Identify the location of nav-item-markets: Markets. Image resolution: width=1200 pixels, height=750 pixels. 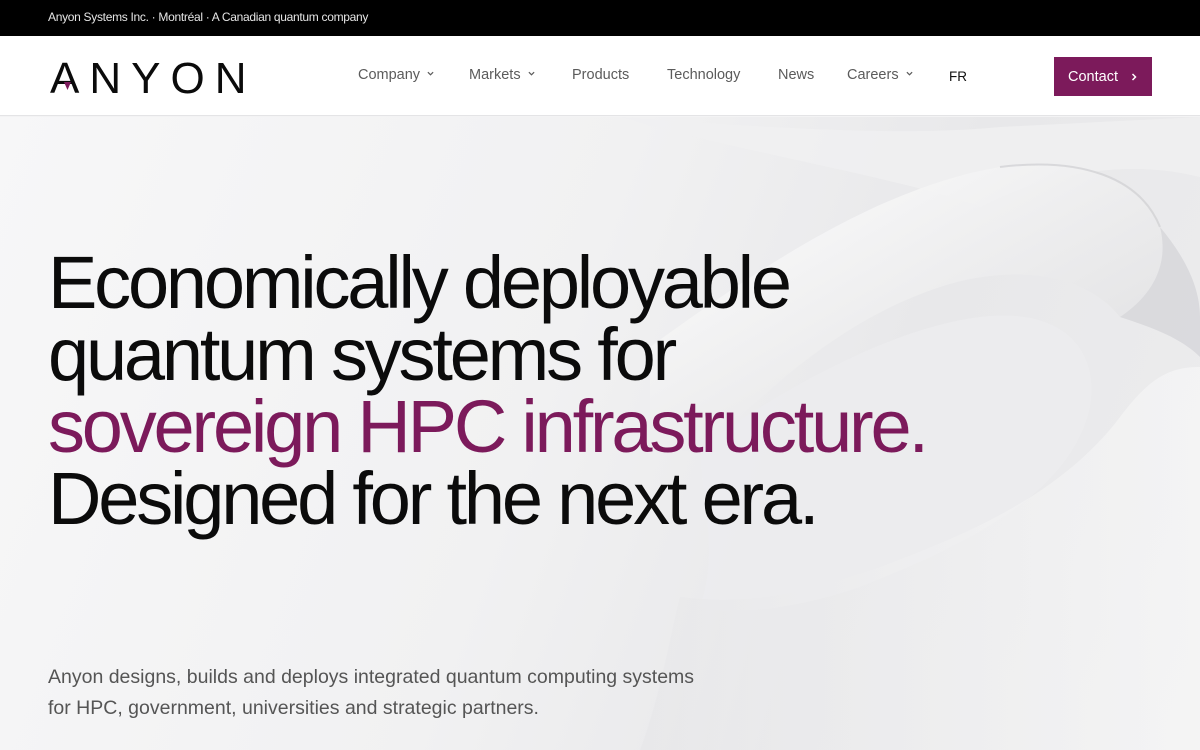
(502, 75).